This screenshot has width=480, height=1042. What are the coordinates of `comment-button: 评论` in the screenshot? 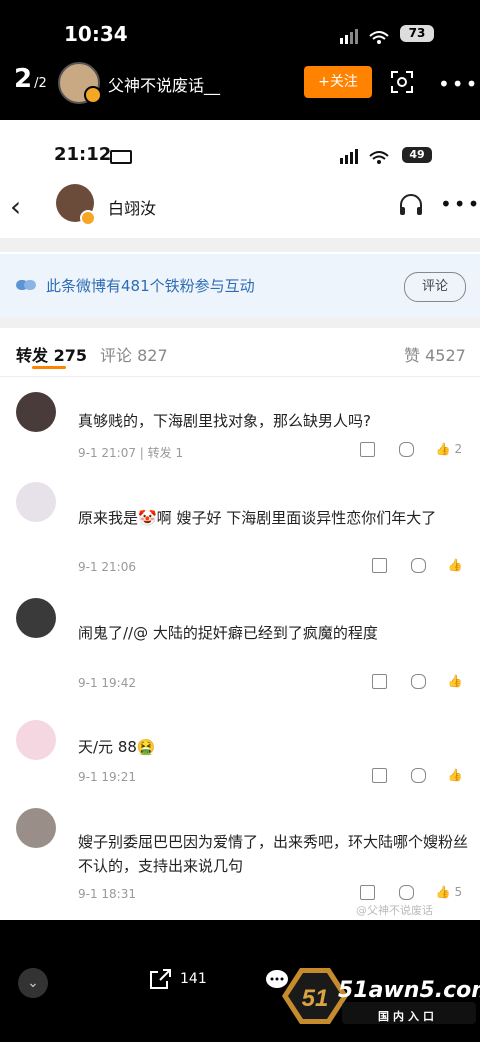 It's located at (435, 287).